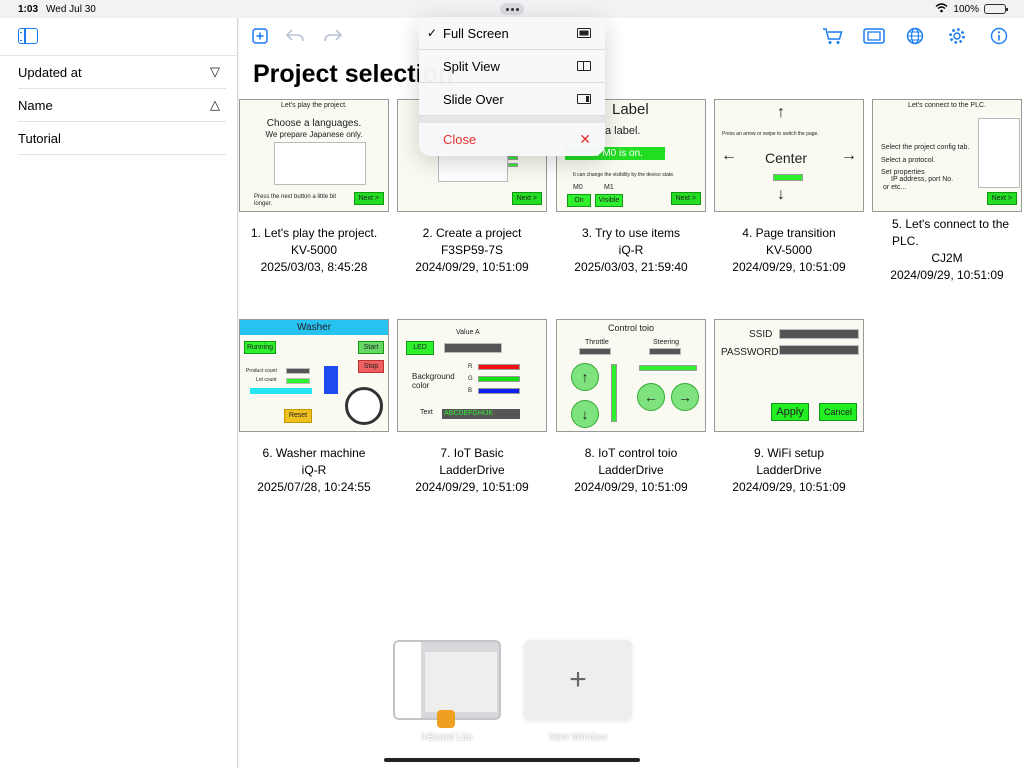 The image size is (1024, 768). Describe the element at coordinates (281, 391) in the screenshot. I see `thumb-progress-bar` at that location.